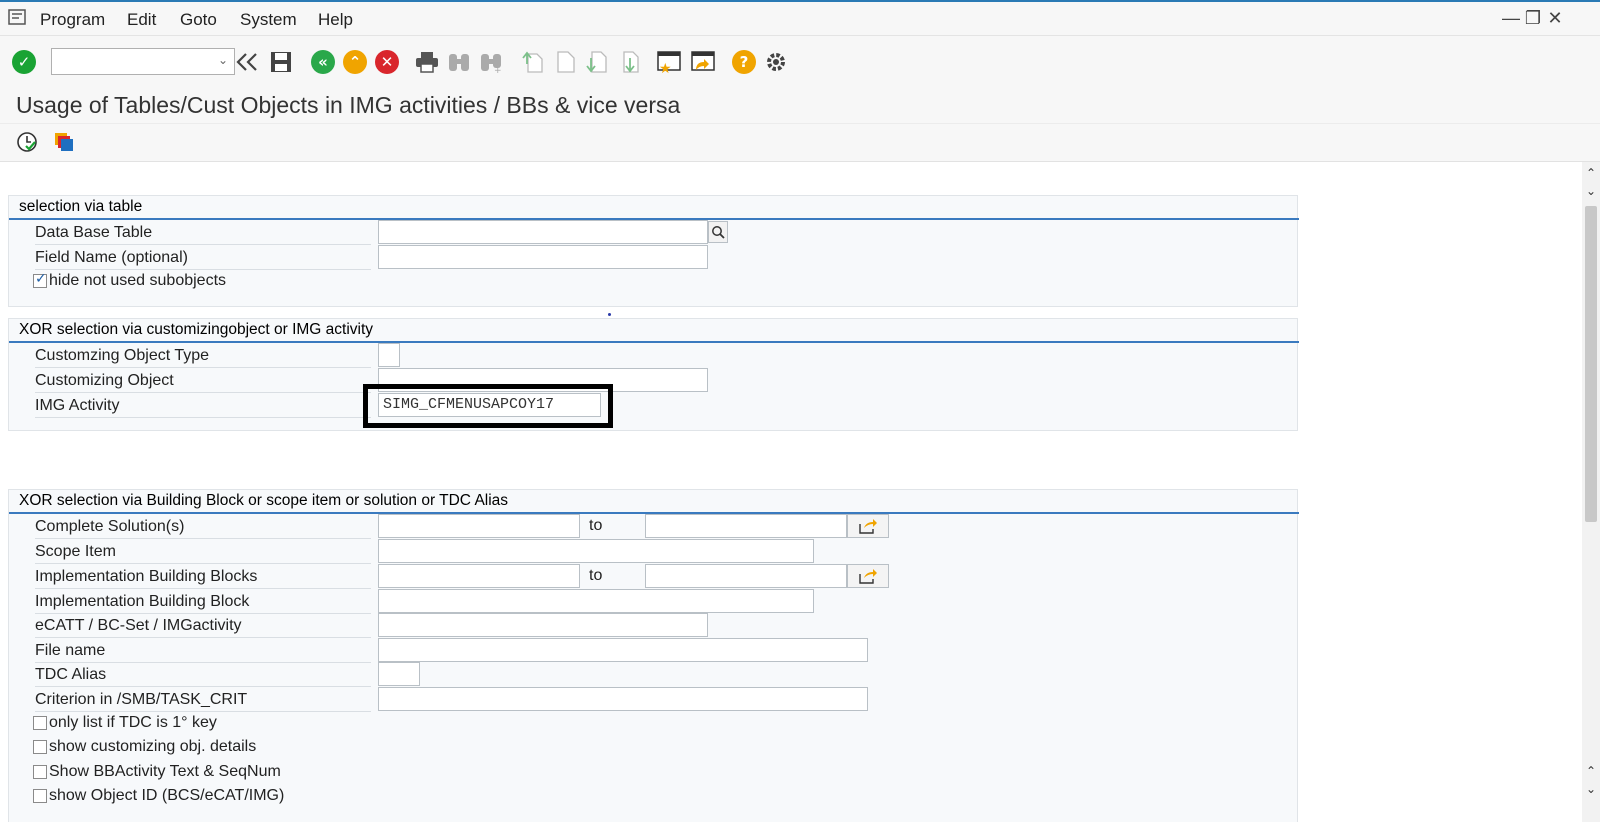 The height and width of the screenshot is (822, 1600). What do you see at coordinates (40, 772) in the screenshot?
I see `bbactivity-checkbox` at bounding box center [40, 772].